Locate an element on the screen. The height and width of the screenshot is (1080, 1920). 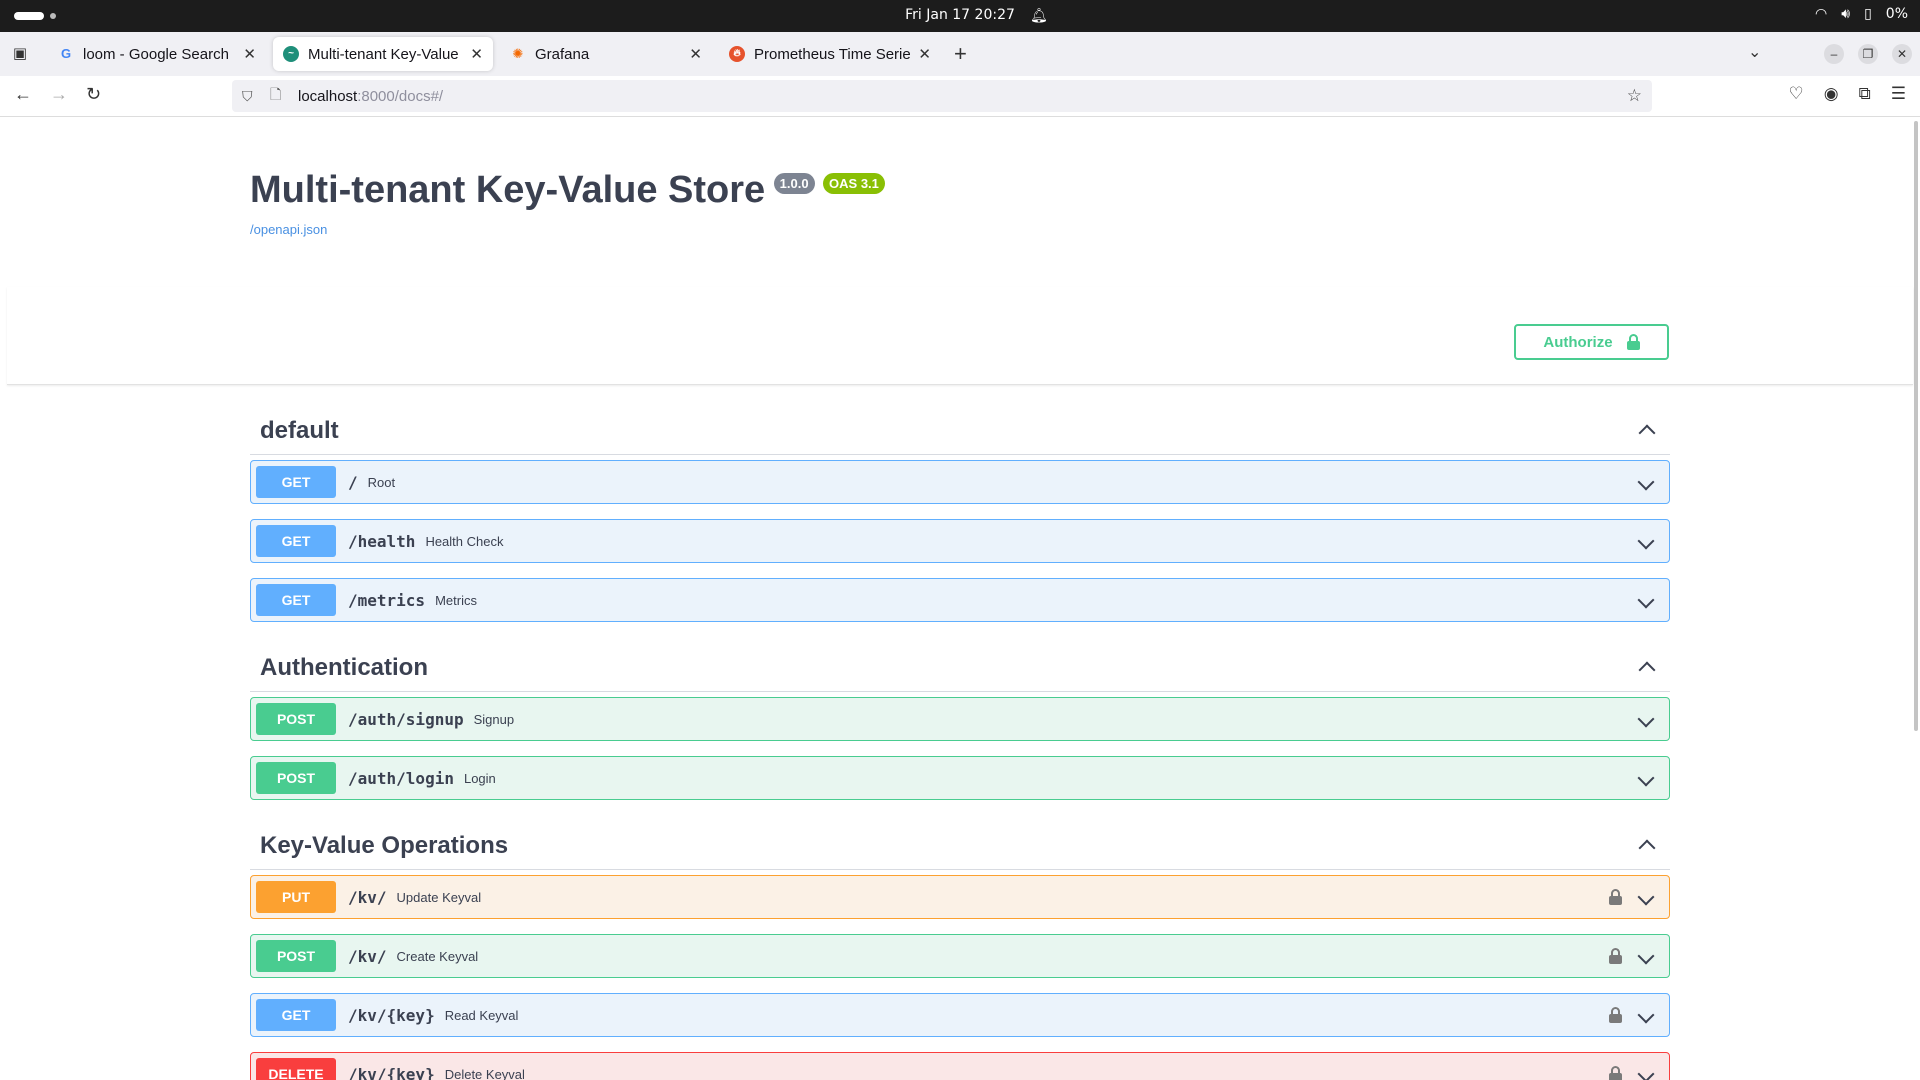
operation-post-signup: POST /auth/signup Signup is located at coordinates (960, 719).